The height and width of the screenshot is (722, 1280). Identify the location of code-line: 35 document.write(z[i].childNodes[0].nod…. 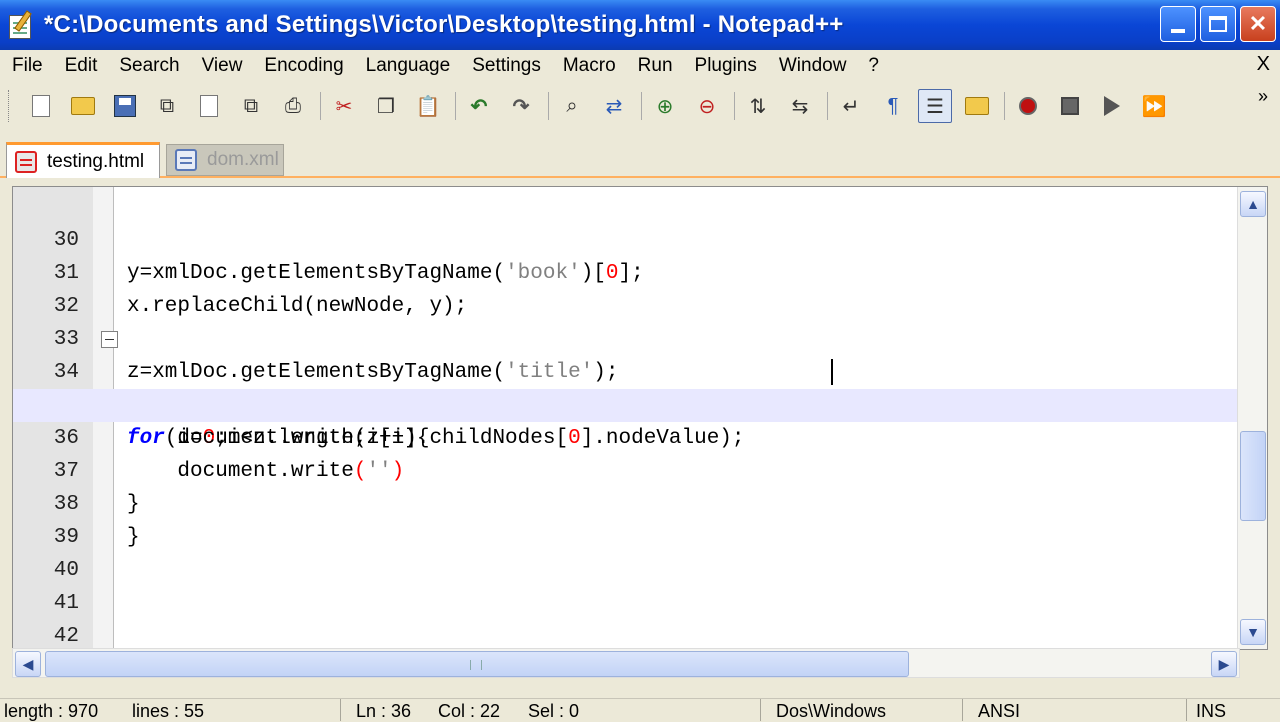
(625, 403).